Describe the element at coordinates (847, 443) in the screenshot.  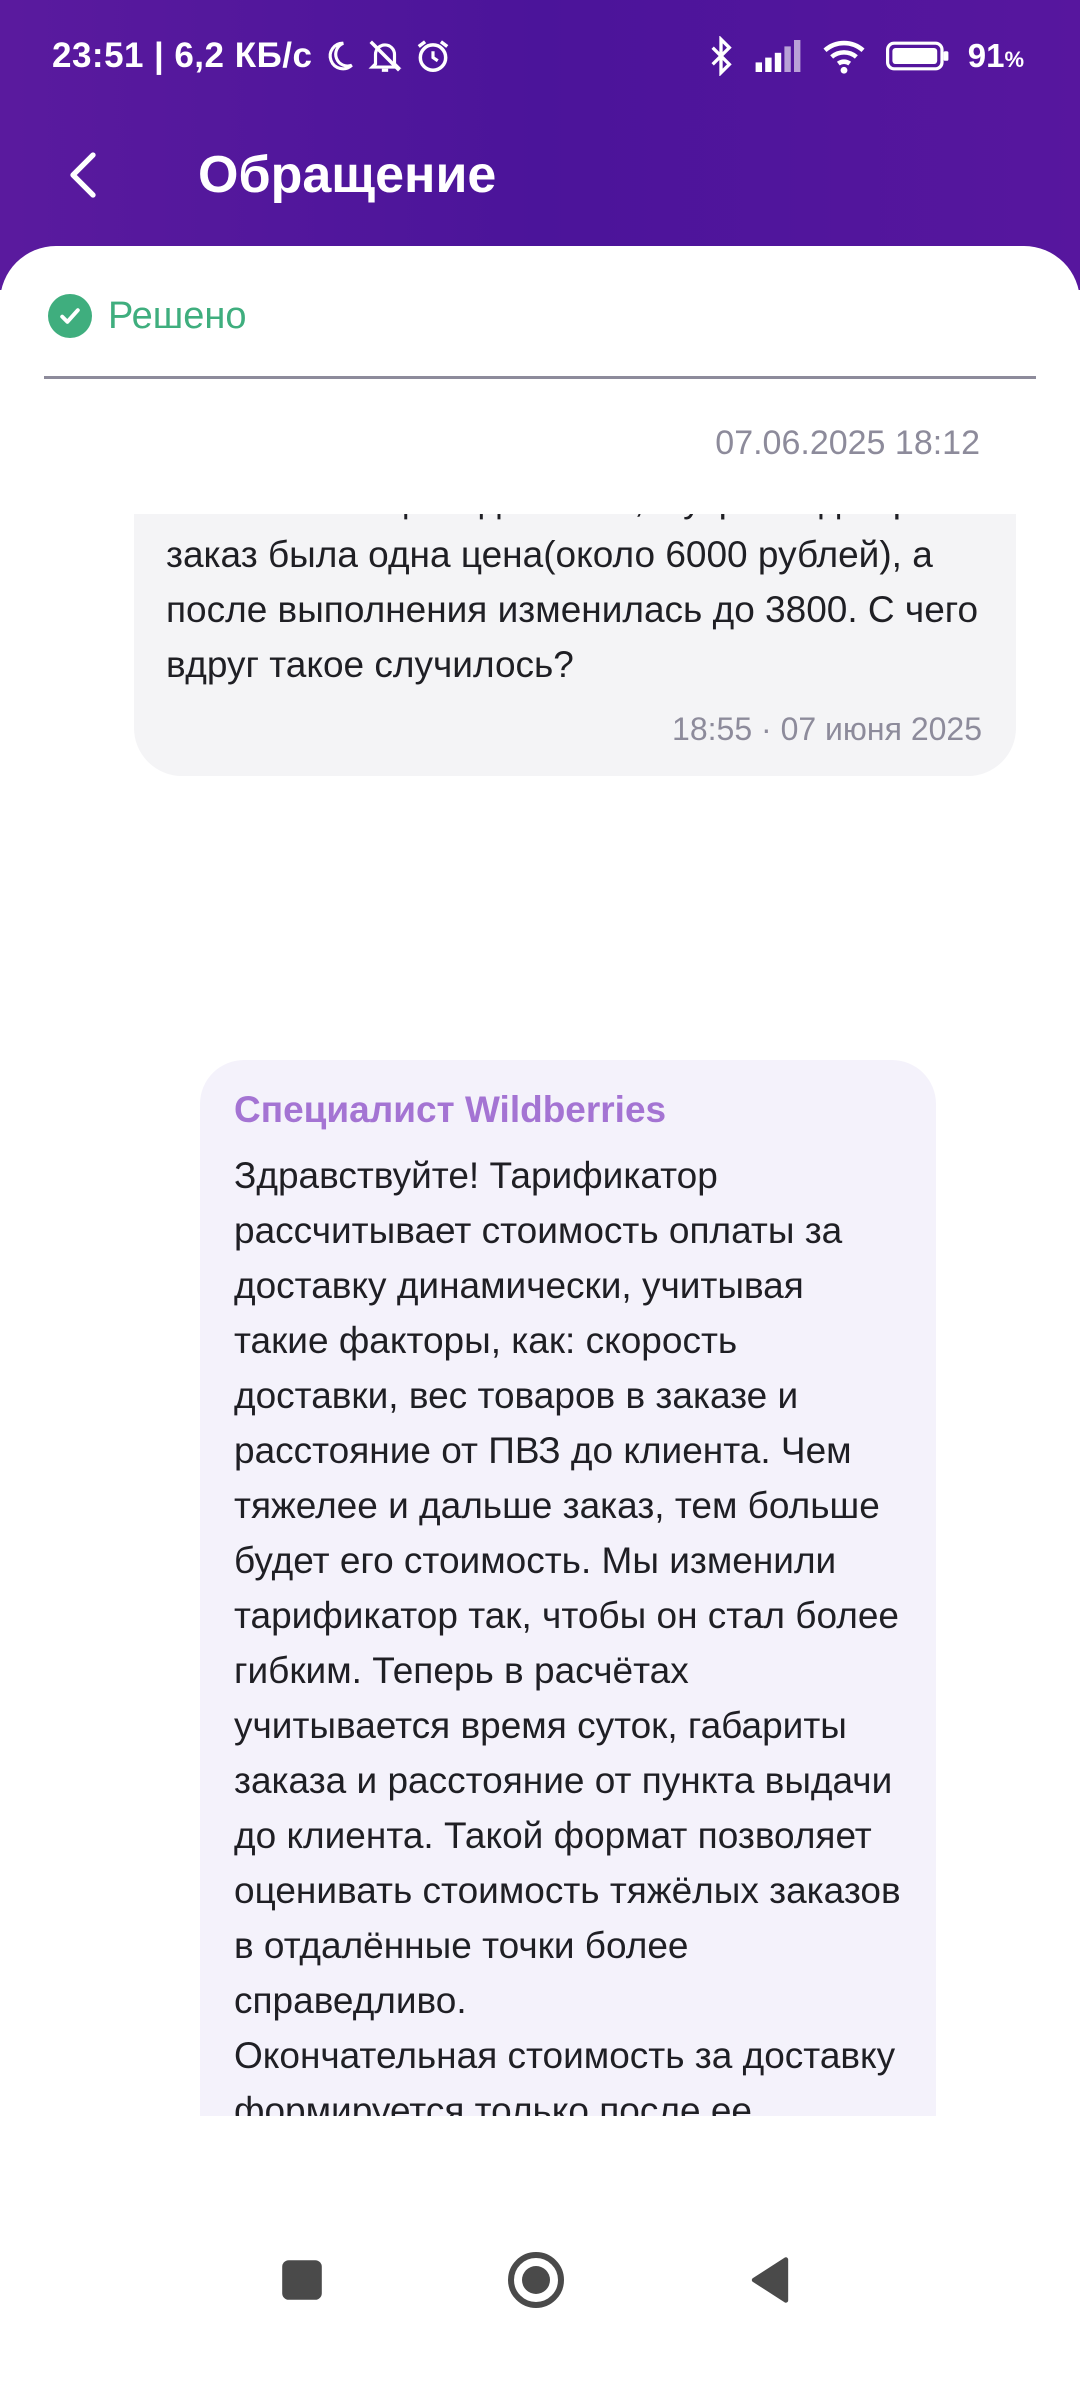
I see `ticket-date: 07.06.2025 18:12` at that location.